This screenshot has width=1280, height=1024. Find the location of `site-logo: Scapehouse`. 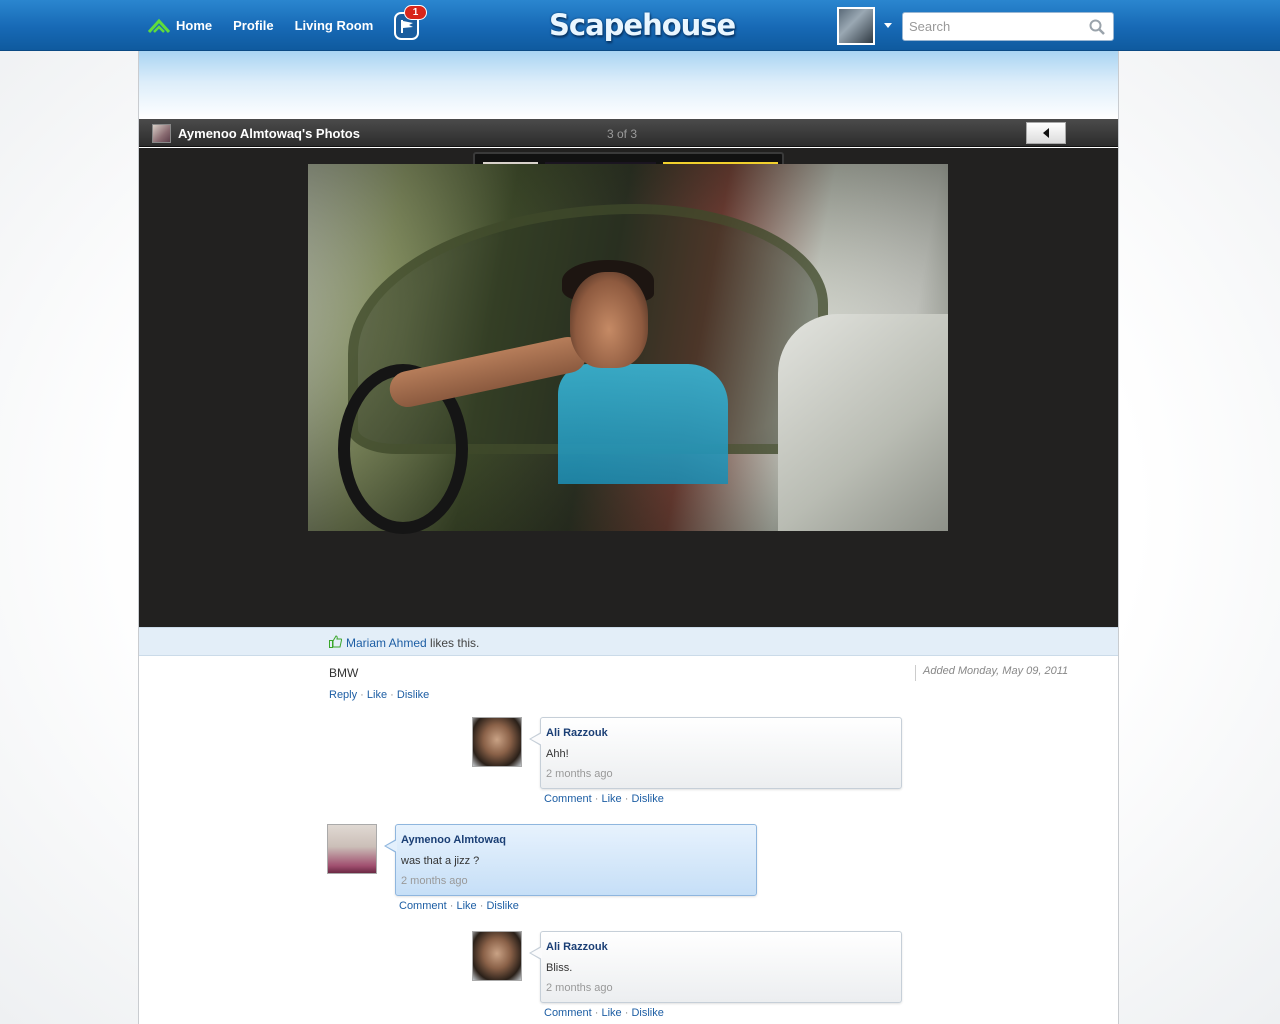

site-logo: Scapehouse is located at coordinates (642, 25).